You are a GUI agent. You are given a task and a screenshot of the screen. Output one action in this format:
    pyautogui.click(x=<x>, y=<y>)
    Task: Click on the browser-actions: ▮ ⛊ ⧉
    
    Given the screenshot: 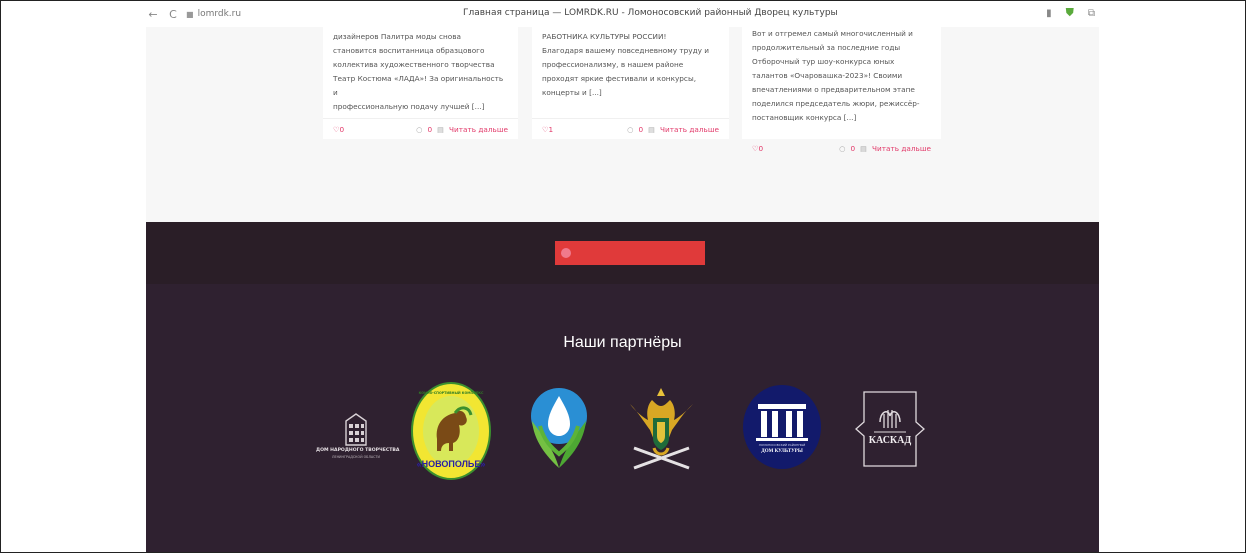 What is the action you would take?
    pyautogui.click(x=1070, y=13)
    